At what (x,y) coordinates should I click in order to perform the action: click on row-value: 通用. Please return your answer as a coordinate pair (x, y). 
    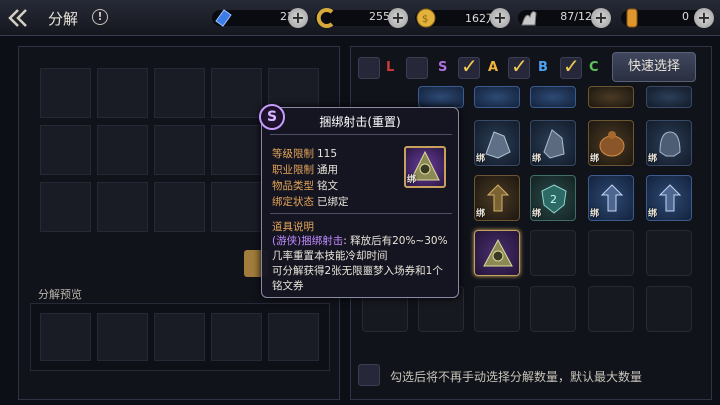
    Looking at the image, I should click on (327, 170).